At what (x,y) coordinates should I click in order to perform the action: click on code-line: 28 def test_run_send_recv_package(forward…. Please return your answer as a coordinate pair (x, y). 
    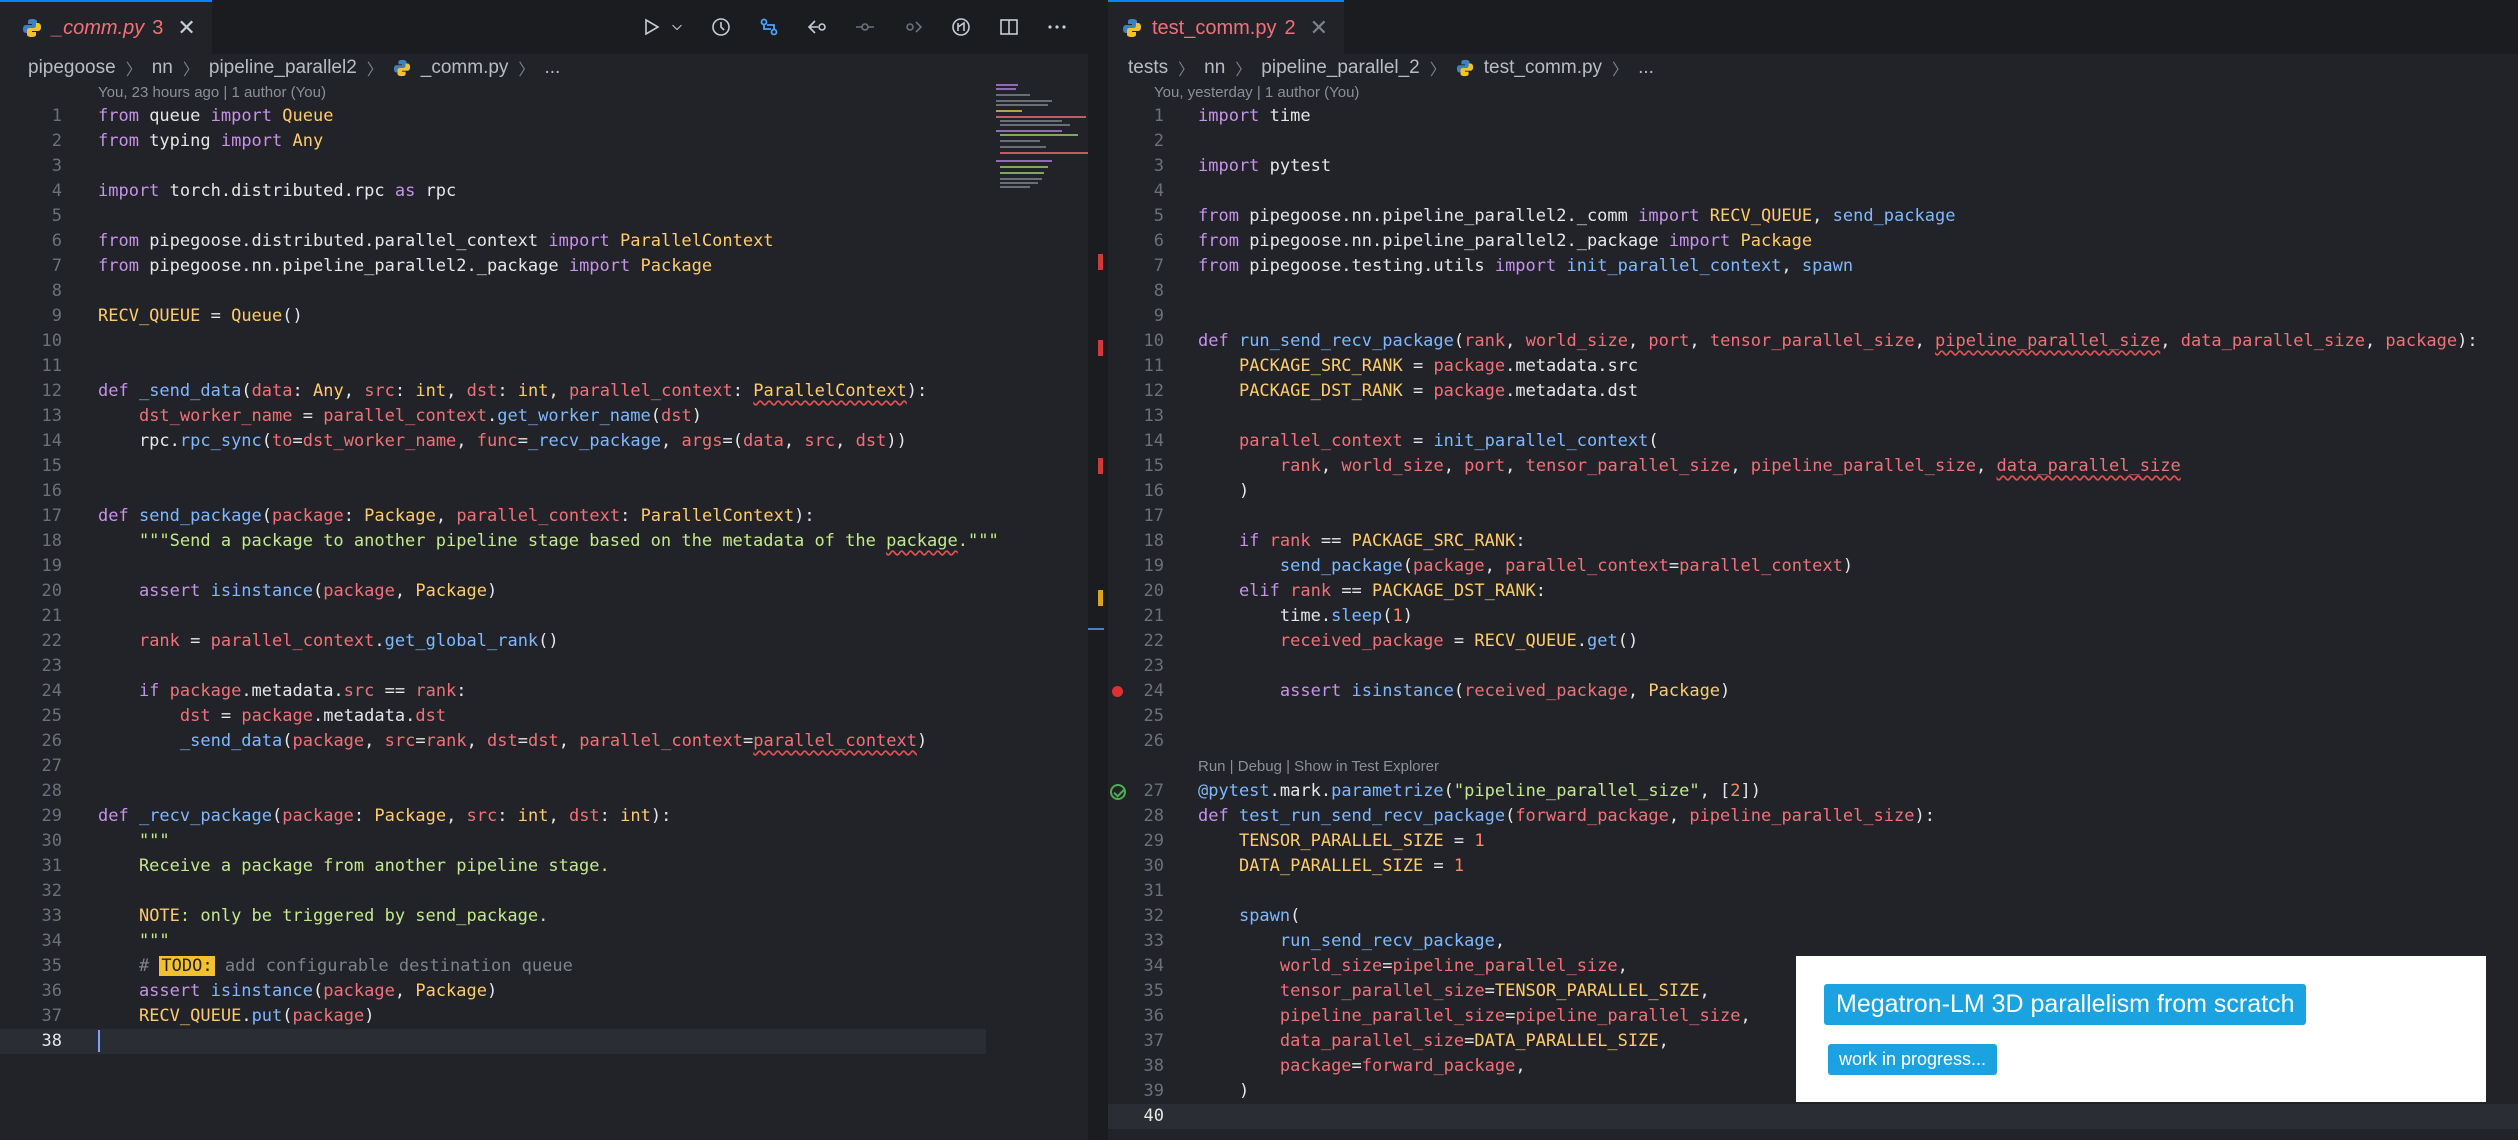
    Looking at the image, I should click on (1539, 816).